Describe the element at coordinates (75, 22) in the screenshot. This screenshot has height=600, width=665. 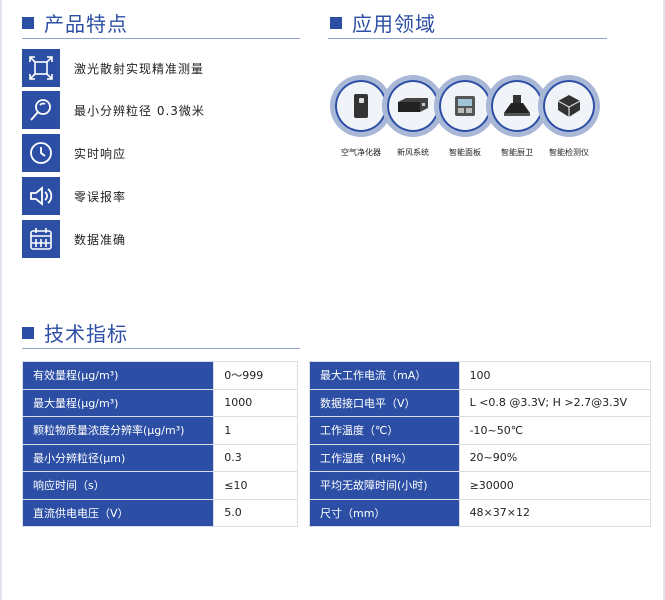
I see `features-section-title: 产品特点` at that location.